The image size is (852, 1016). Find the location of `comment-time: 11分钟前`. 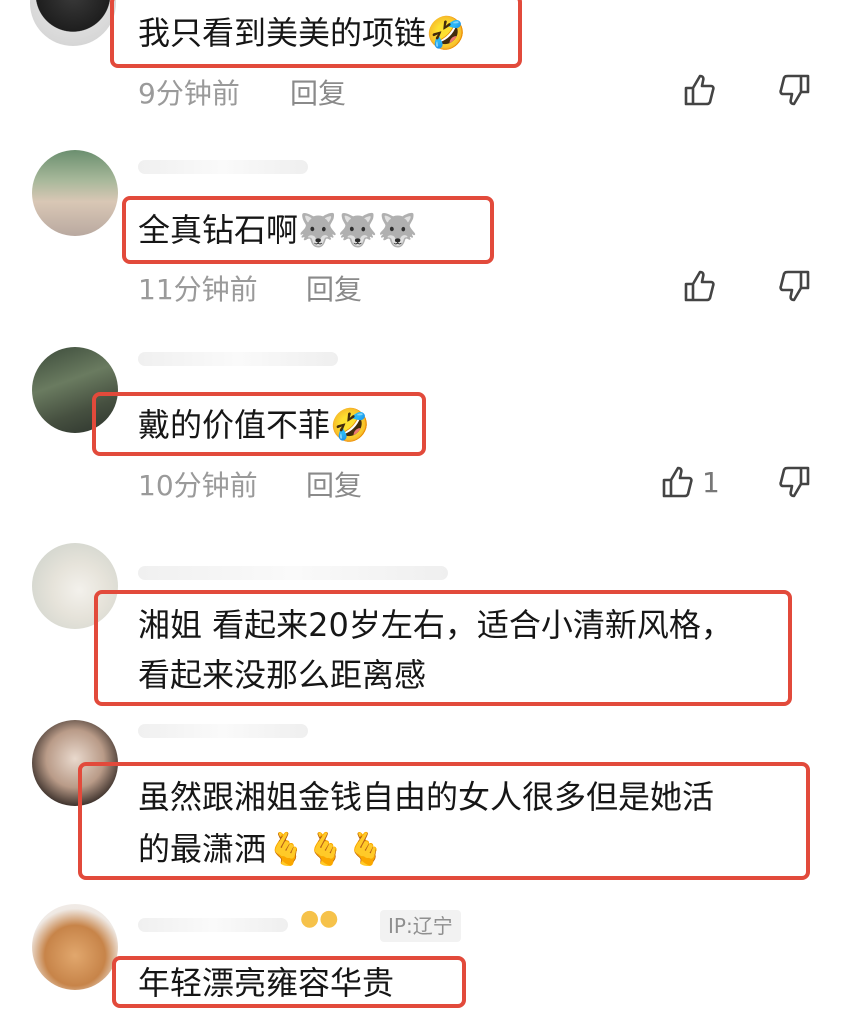

comment-time: 11分钟前 is located at coordinates (198, 289).